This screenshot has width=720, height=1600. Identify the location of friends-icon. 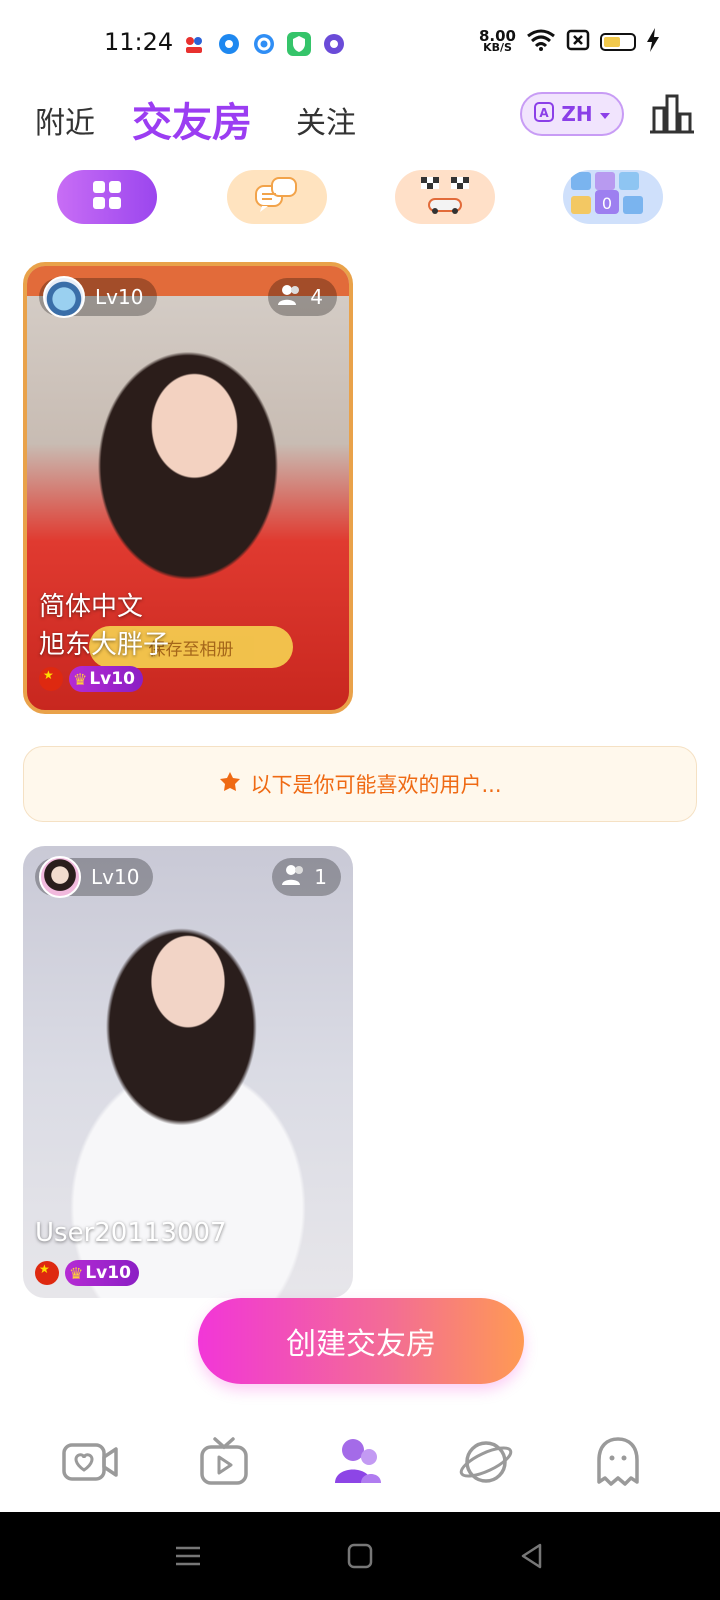
(358, 1464).